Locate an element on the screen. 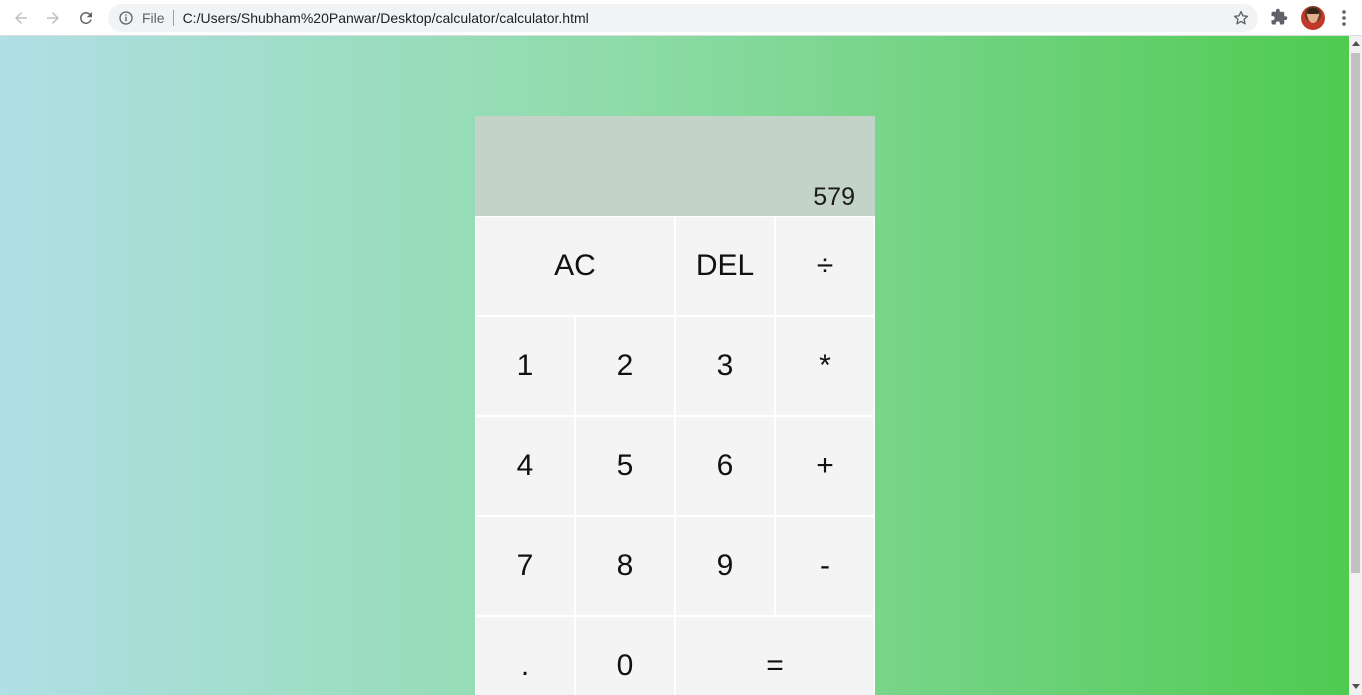 The image size is (1362, 695). profile-avatar is located at coordinates (1313, 18).